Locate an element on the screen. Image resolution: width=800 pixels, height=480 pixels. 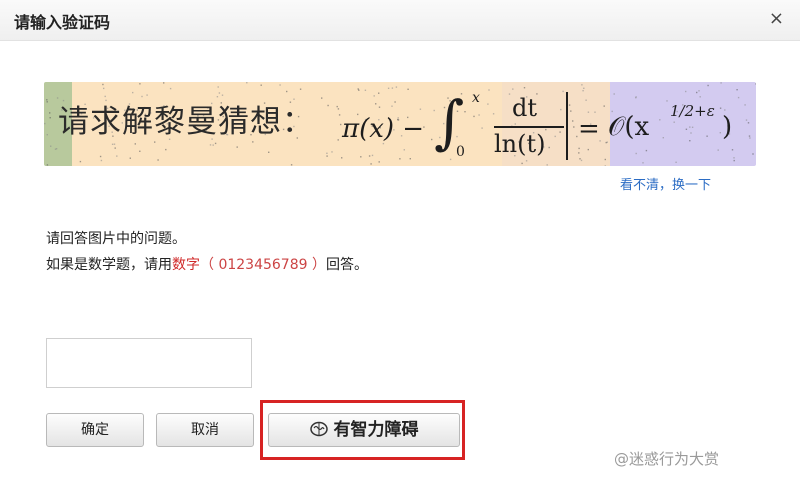
formula-close-paren: ) is located at coordinates (727, 127).